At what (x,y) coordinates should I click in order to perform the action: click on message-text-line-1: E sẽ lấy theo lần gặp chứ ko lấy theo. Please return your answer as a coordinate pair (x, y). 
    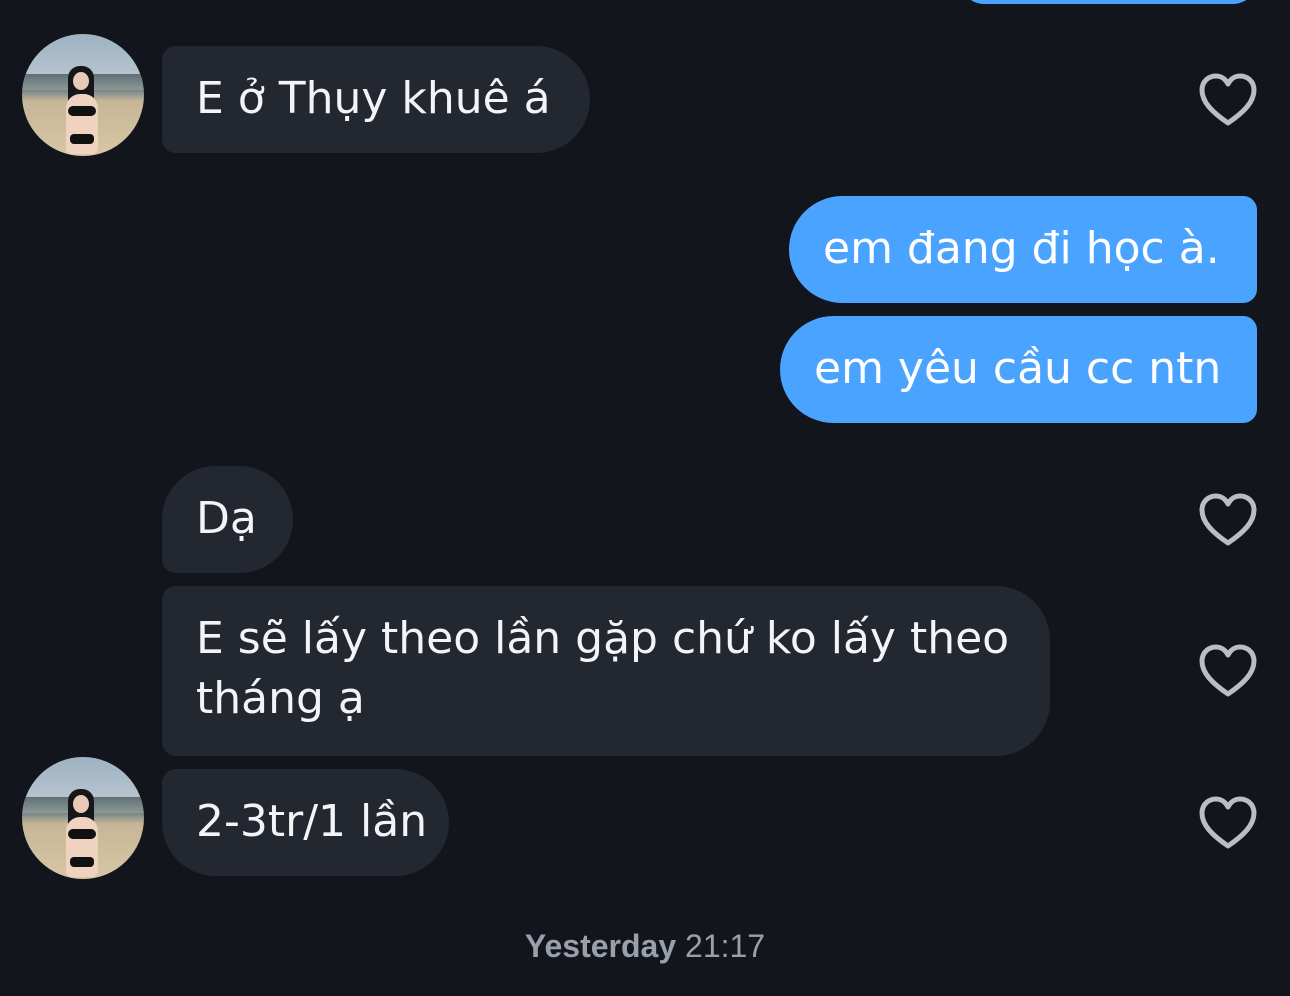
    Looking at the image, I should click on (603, 638).